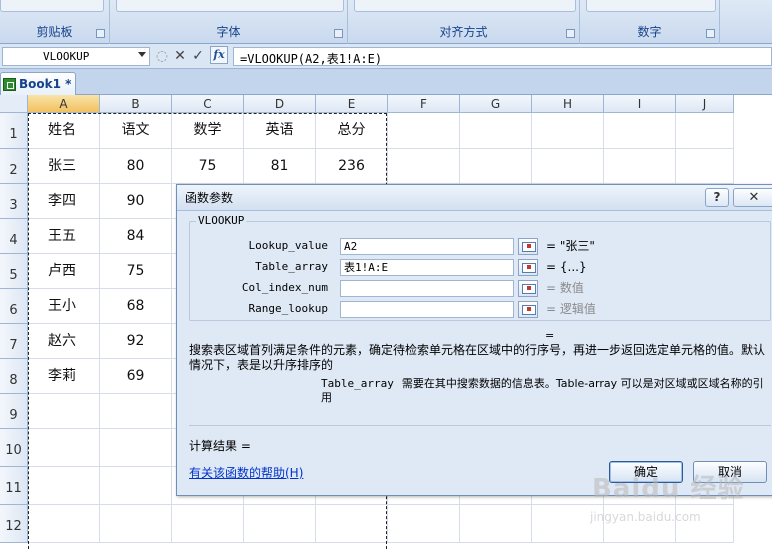  What do you see at coordinates (14, 376) in the screenshot?
I see `row-header: 8` at bounding box center [14, 376].